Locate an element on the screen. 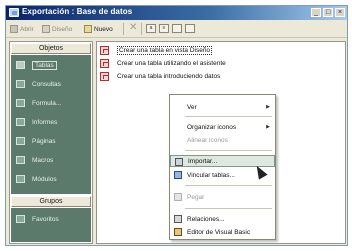 Image resolution: width=352 pixels, height=251 pixels. minimize-button: _ is located at coordinates (316, 12).